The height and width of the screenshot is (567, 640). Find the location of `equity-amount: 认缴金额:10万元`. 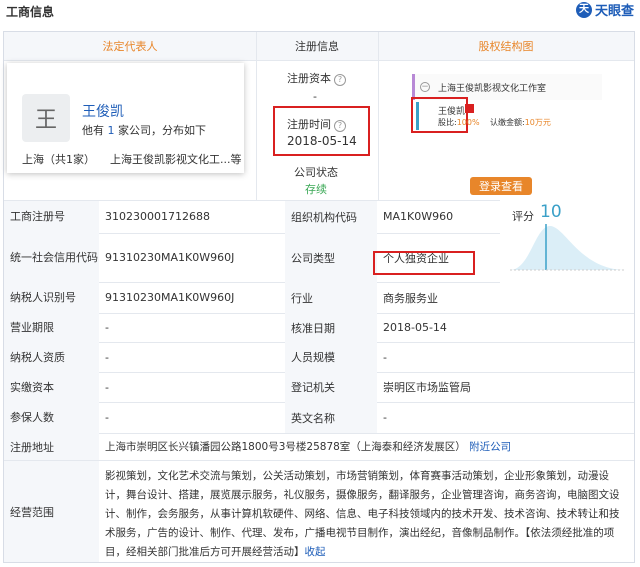

equity-amount: 认缴金额:10万元 is located at coordinates (520, 122).